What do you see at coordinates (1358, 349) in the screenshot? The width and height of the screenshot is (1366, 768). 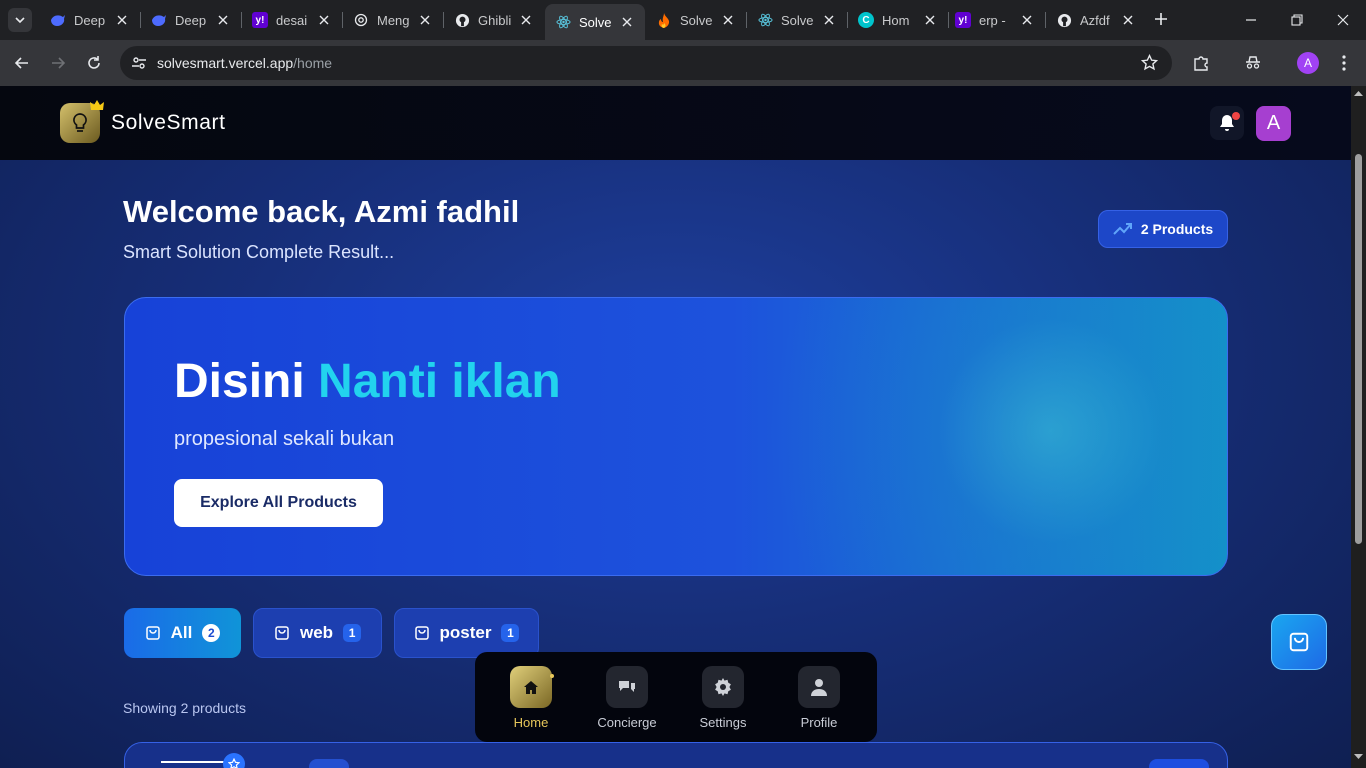 I see `scroll-thumb` at bounding box center [1358, 349].